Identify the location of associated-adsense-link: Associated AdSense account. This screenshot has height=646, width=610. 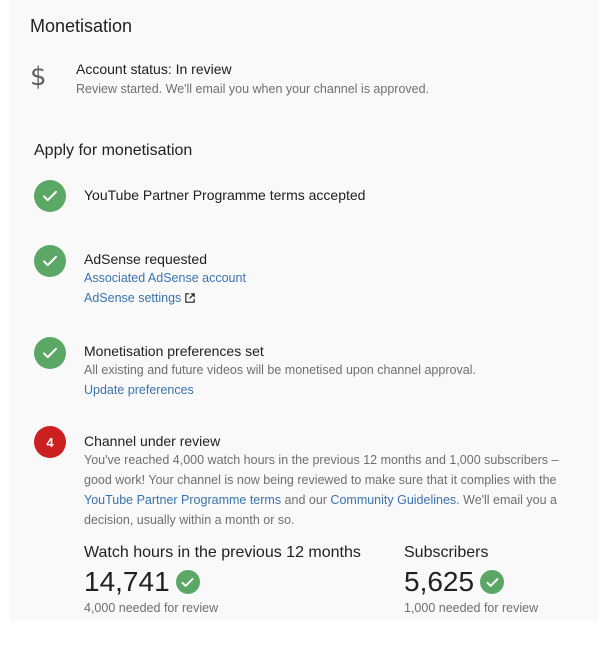
(319, 278).